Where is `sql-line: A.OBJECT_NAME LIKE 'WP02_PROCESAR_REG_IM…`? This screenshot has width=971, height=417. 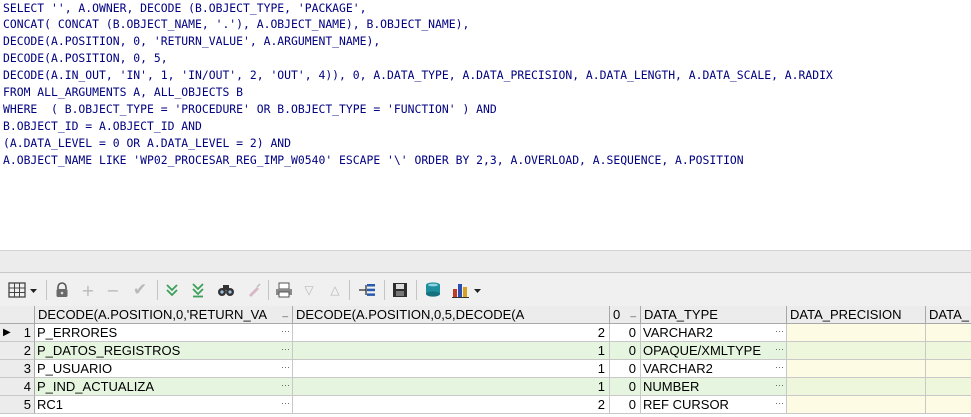 sql-line: A.OBJECT_NAME LIKE 'WP02_PROCESAR_REG_IM… is located at coordinates (373, 160).